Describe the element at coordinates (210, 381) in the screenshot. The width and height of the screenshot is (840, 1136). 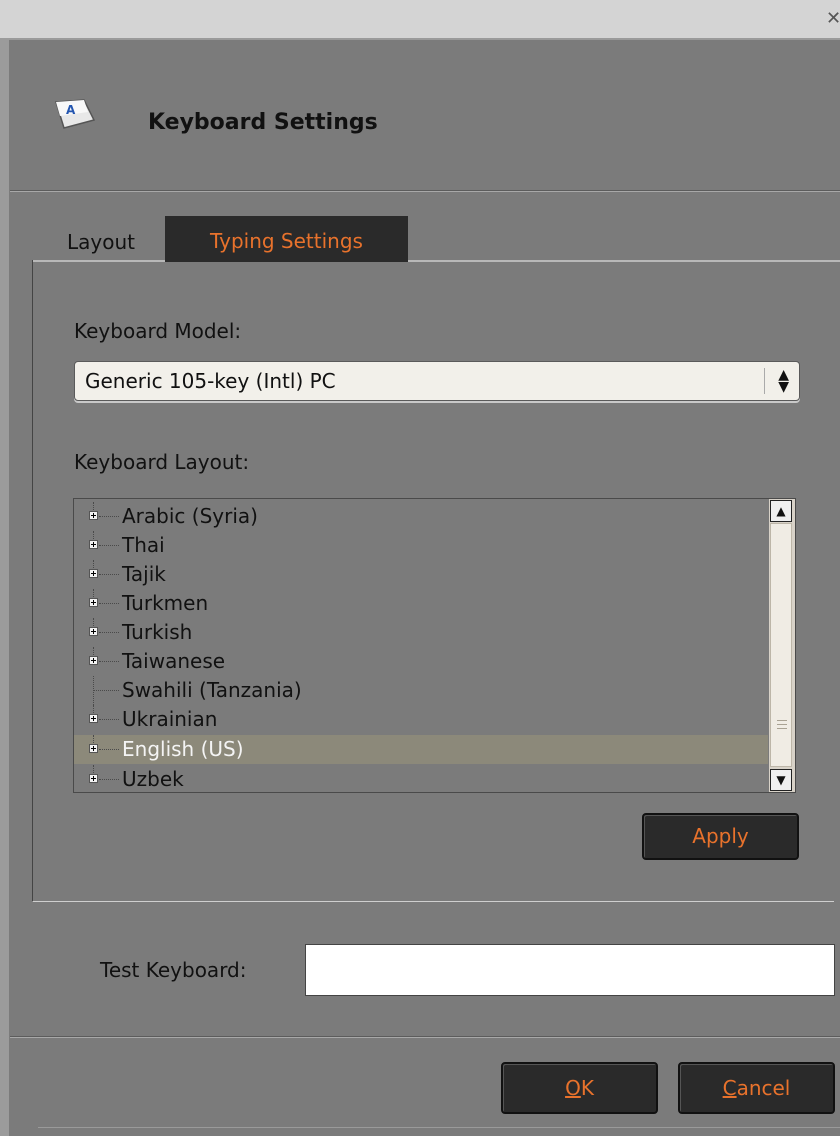
I see `keyboard-model-value: Generic 105-key (Intl) PC` at that location.